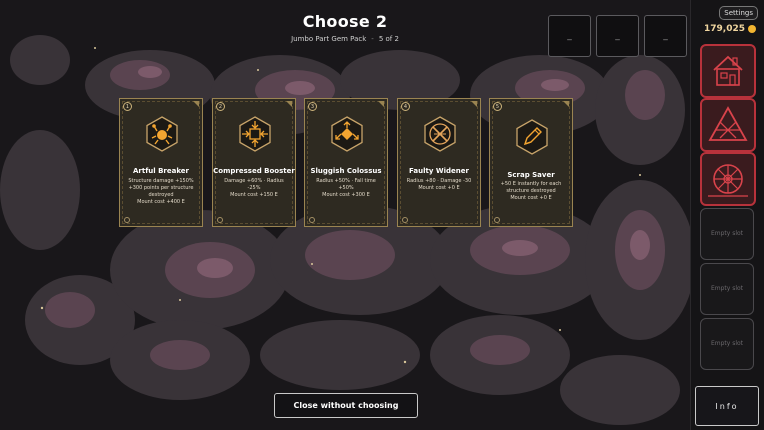  What do you see at coordinates (497, 106) in the screenshot?
I see `card-number: 5` at bounding box center [497, 106].